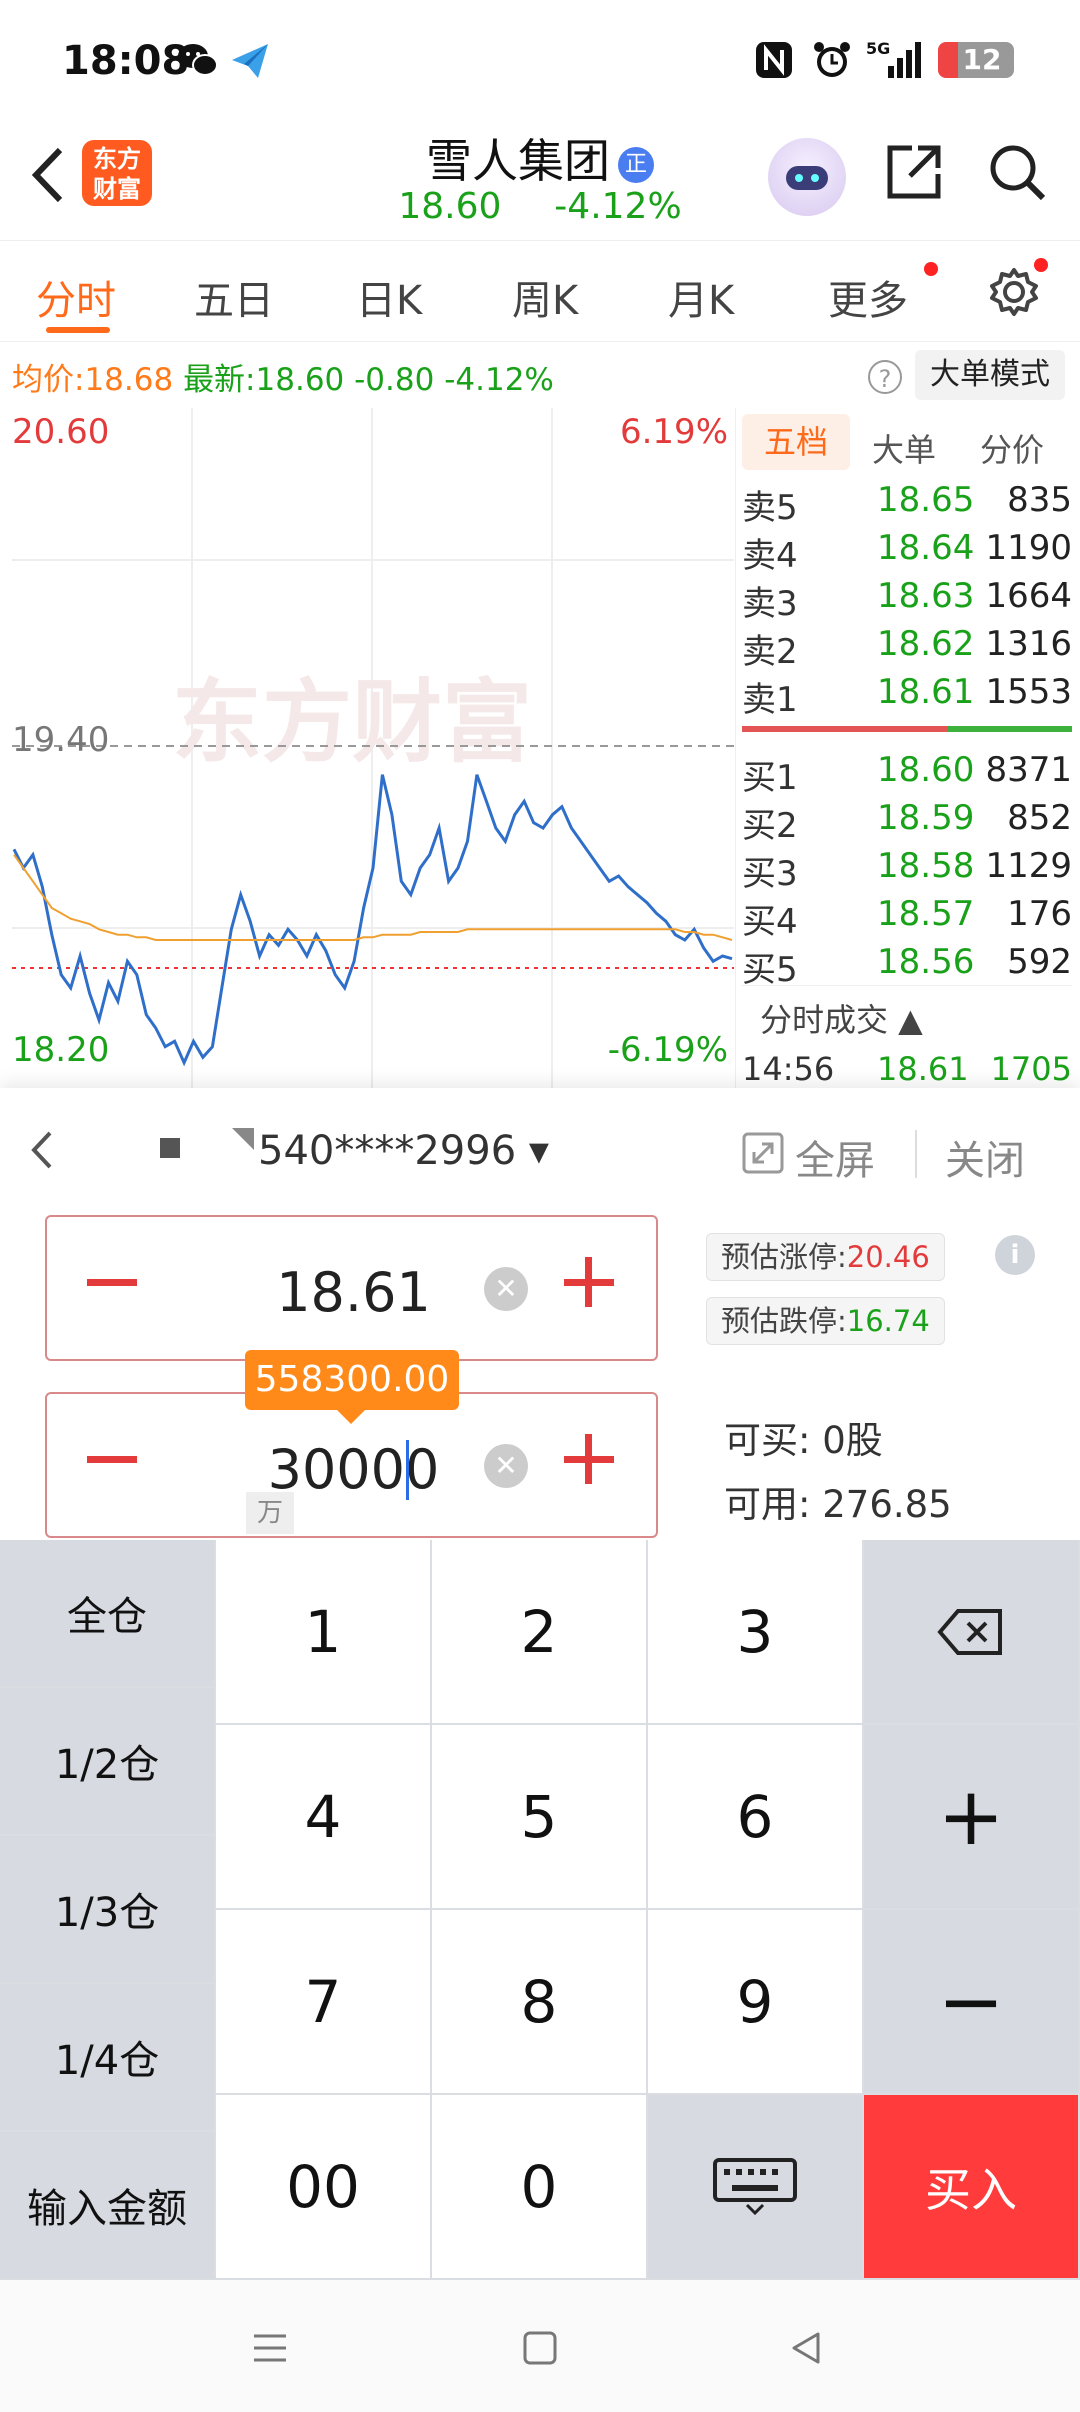  I want to click on tab-more: 更多, so click(868, 297).